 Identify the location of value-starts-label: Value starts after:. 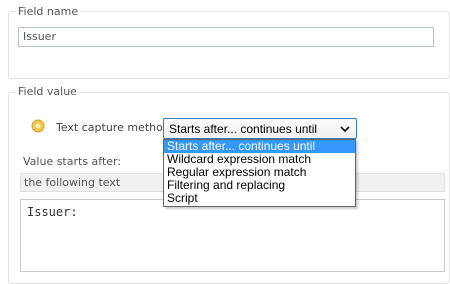
(72, 161).